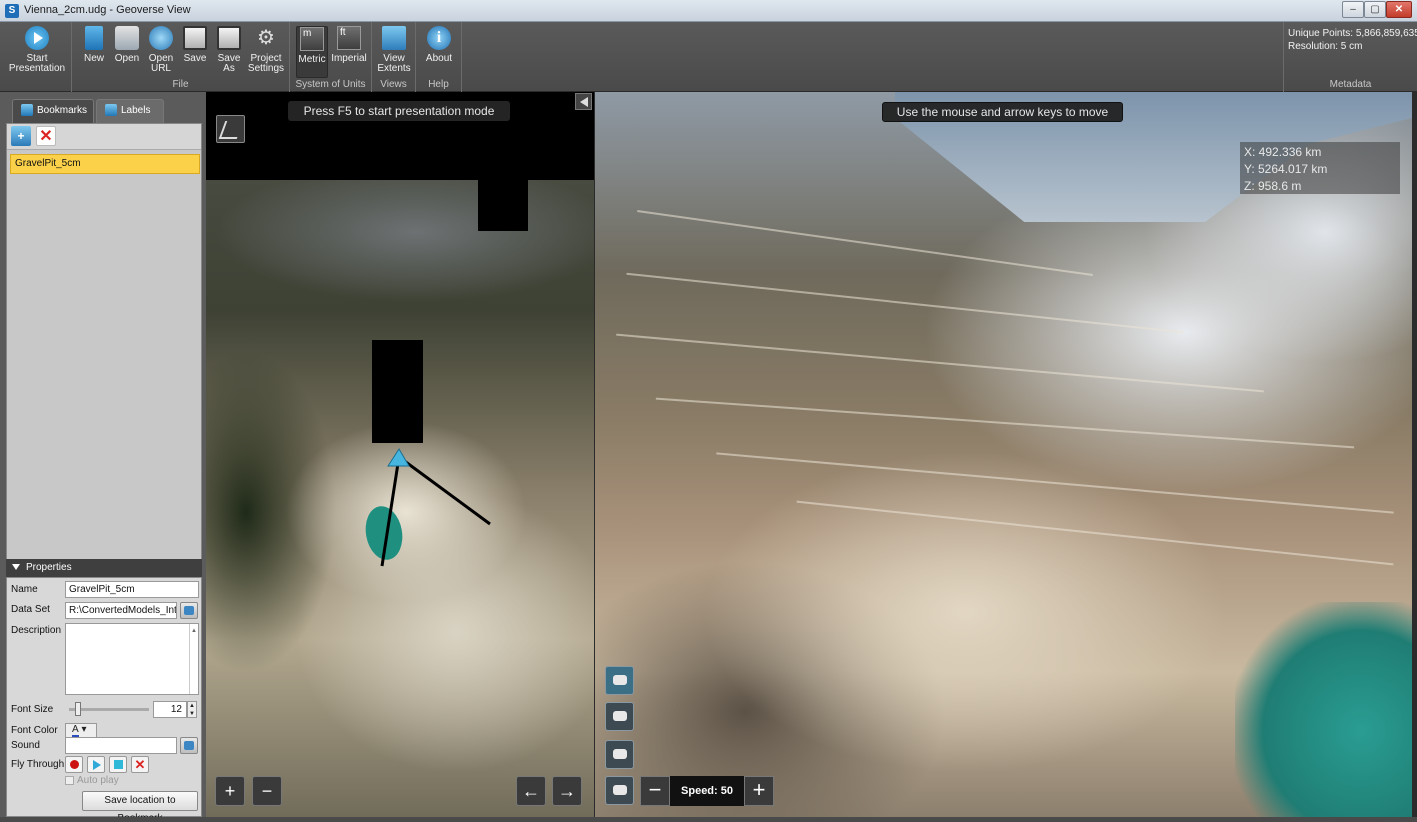 Image resolution: width=1417 pixels, height=822 pixels. What do you see at coordinates (1350, 84) in the screenshot?
I see `metadata-group-label: Metadata` at bounding box center [1350, 84].